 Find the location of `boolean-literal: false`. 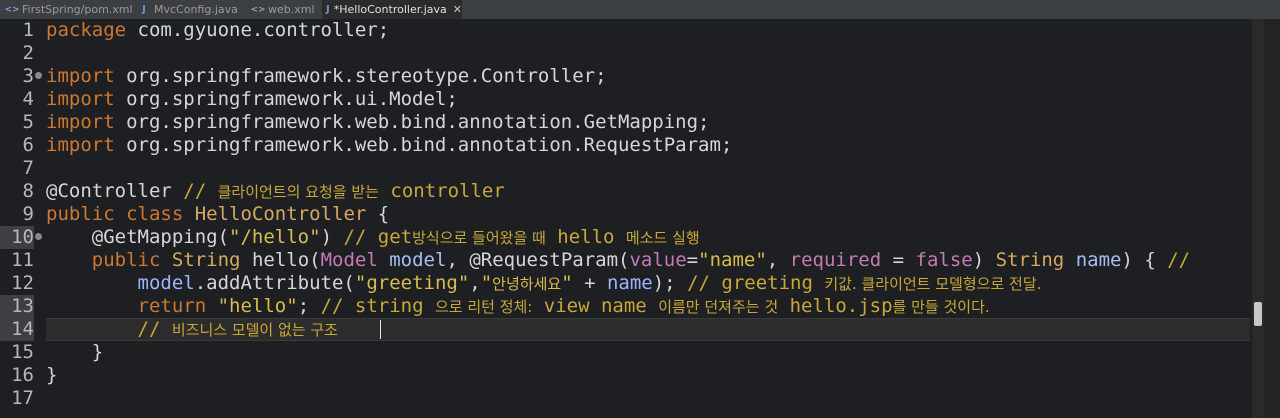

boolean-literal: false is located at coordinates (944, 260).